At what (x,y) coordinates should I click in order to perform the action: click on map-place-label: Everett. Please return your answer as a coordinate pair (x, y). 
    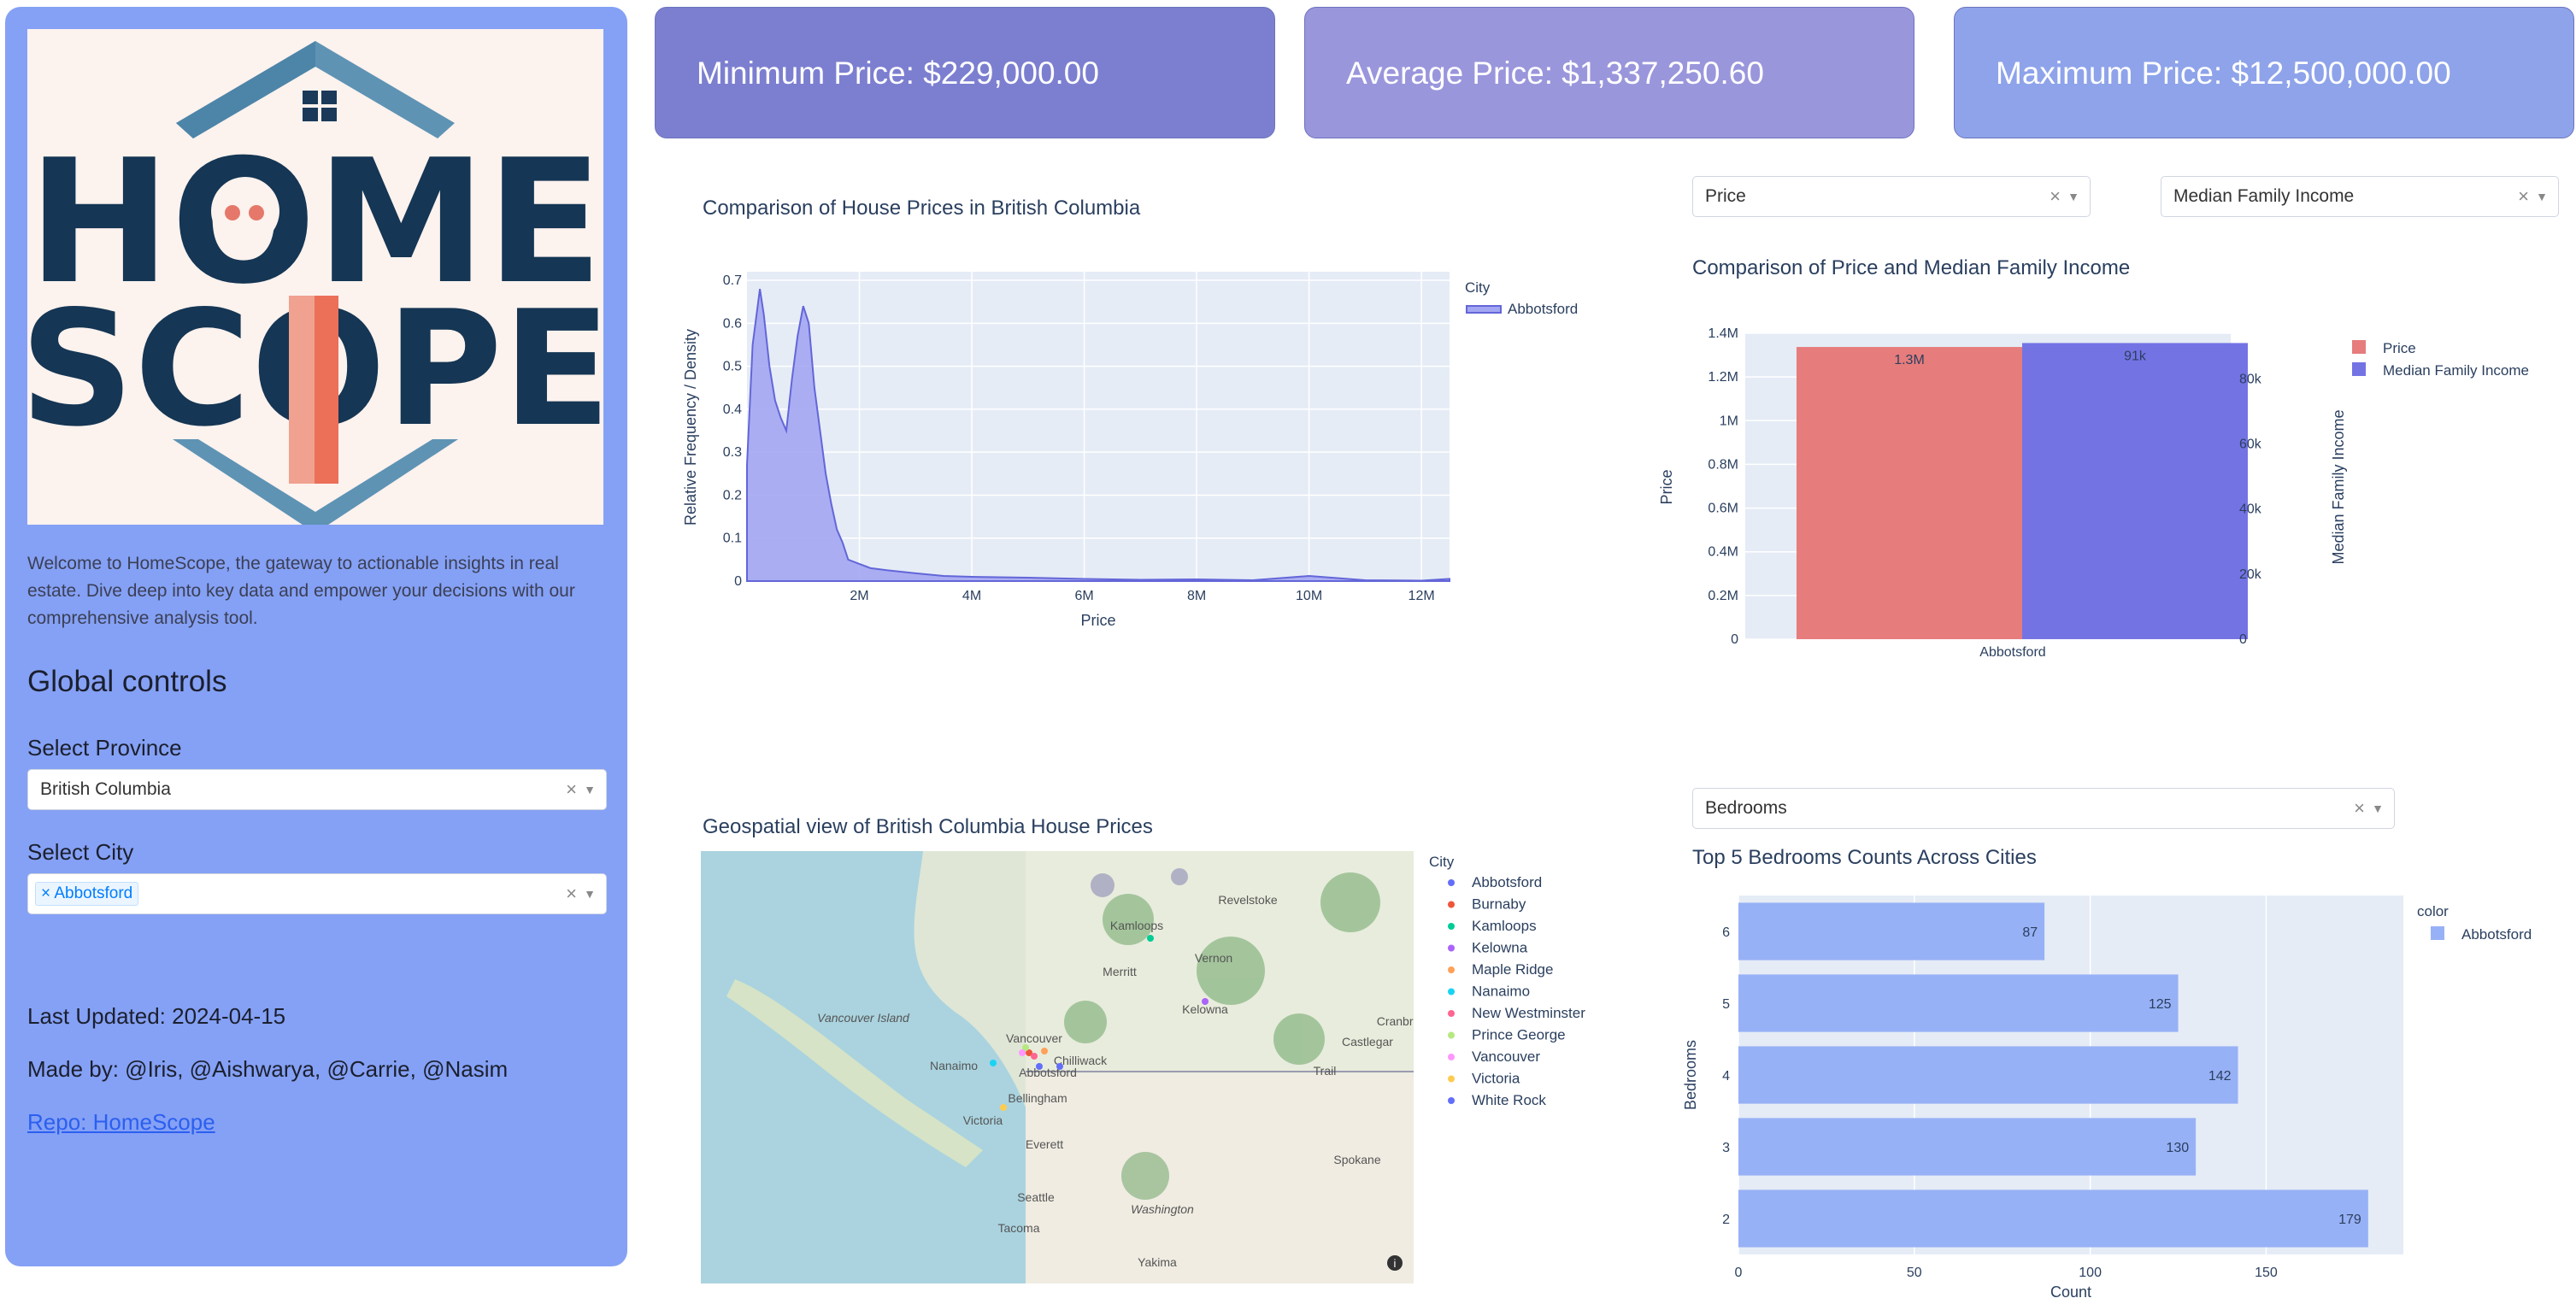
    Looking at the image, I should click on (1044, 1144).